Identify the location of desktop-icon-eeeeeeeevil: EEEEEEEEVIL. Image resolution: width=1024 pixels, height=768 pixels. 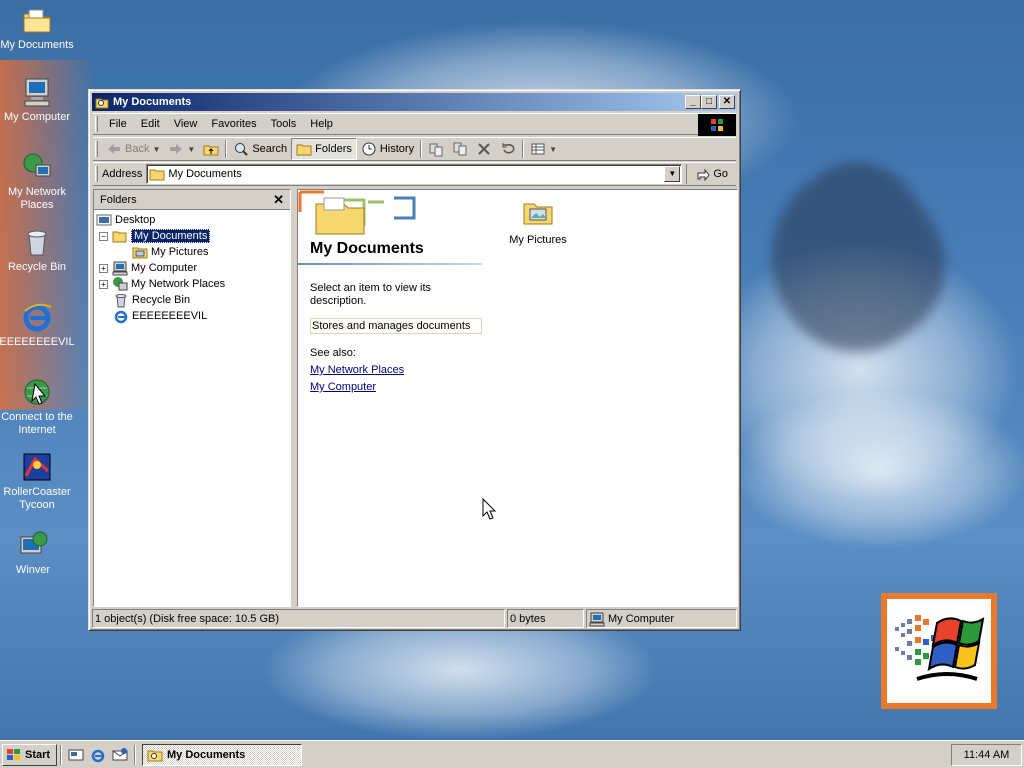
(37, 325).